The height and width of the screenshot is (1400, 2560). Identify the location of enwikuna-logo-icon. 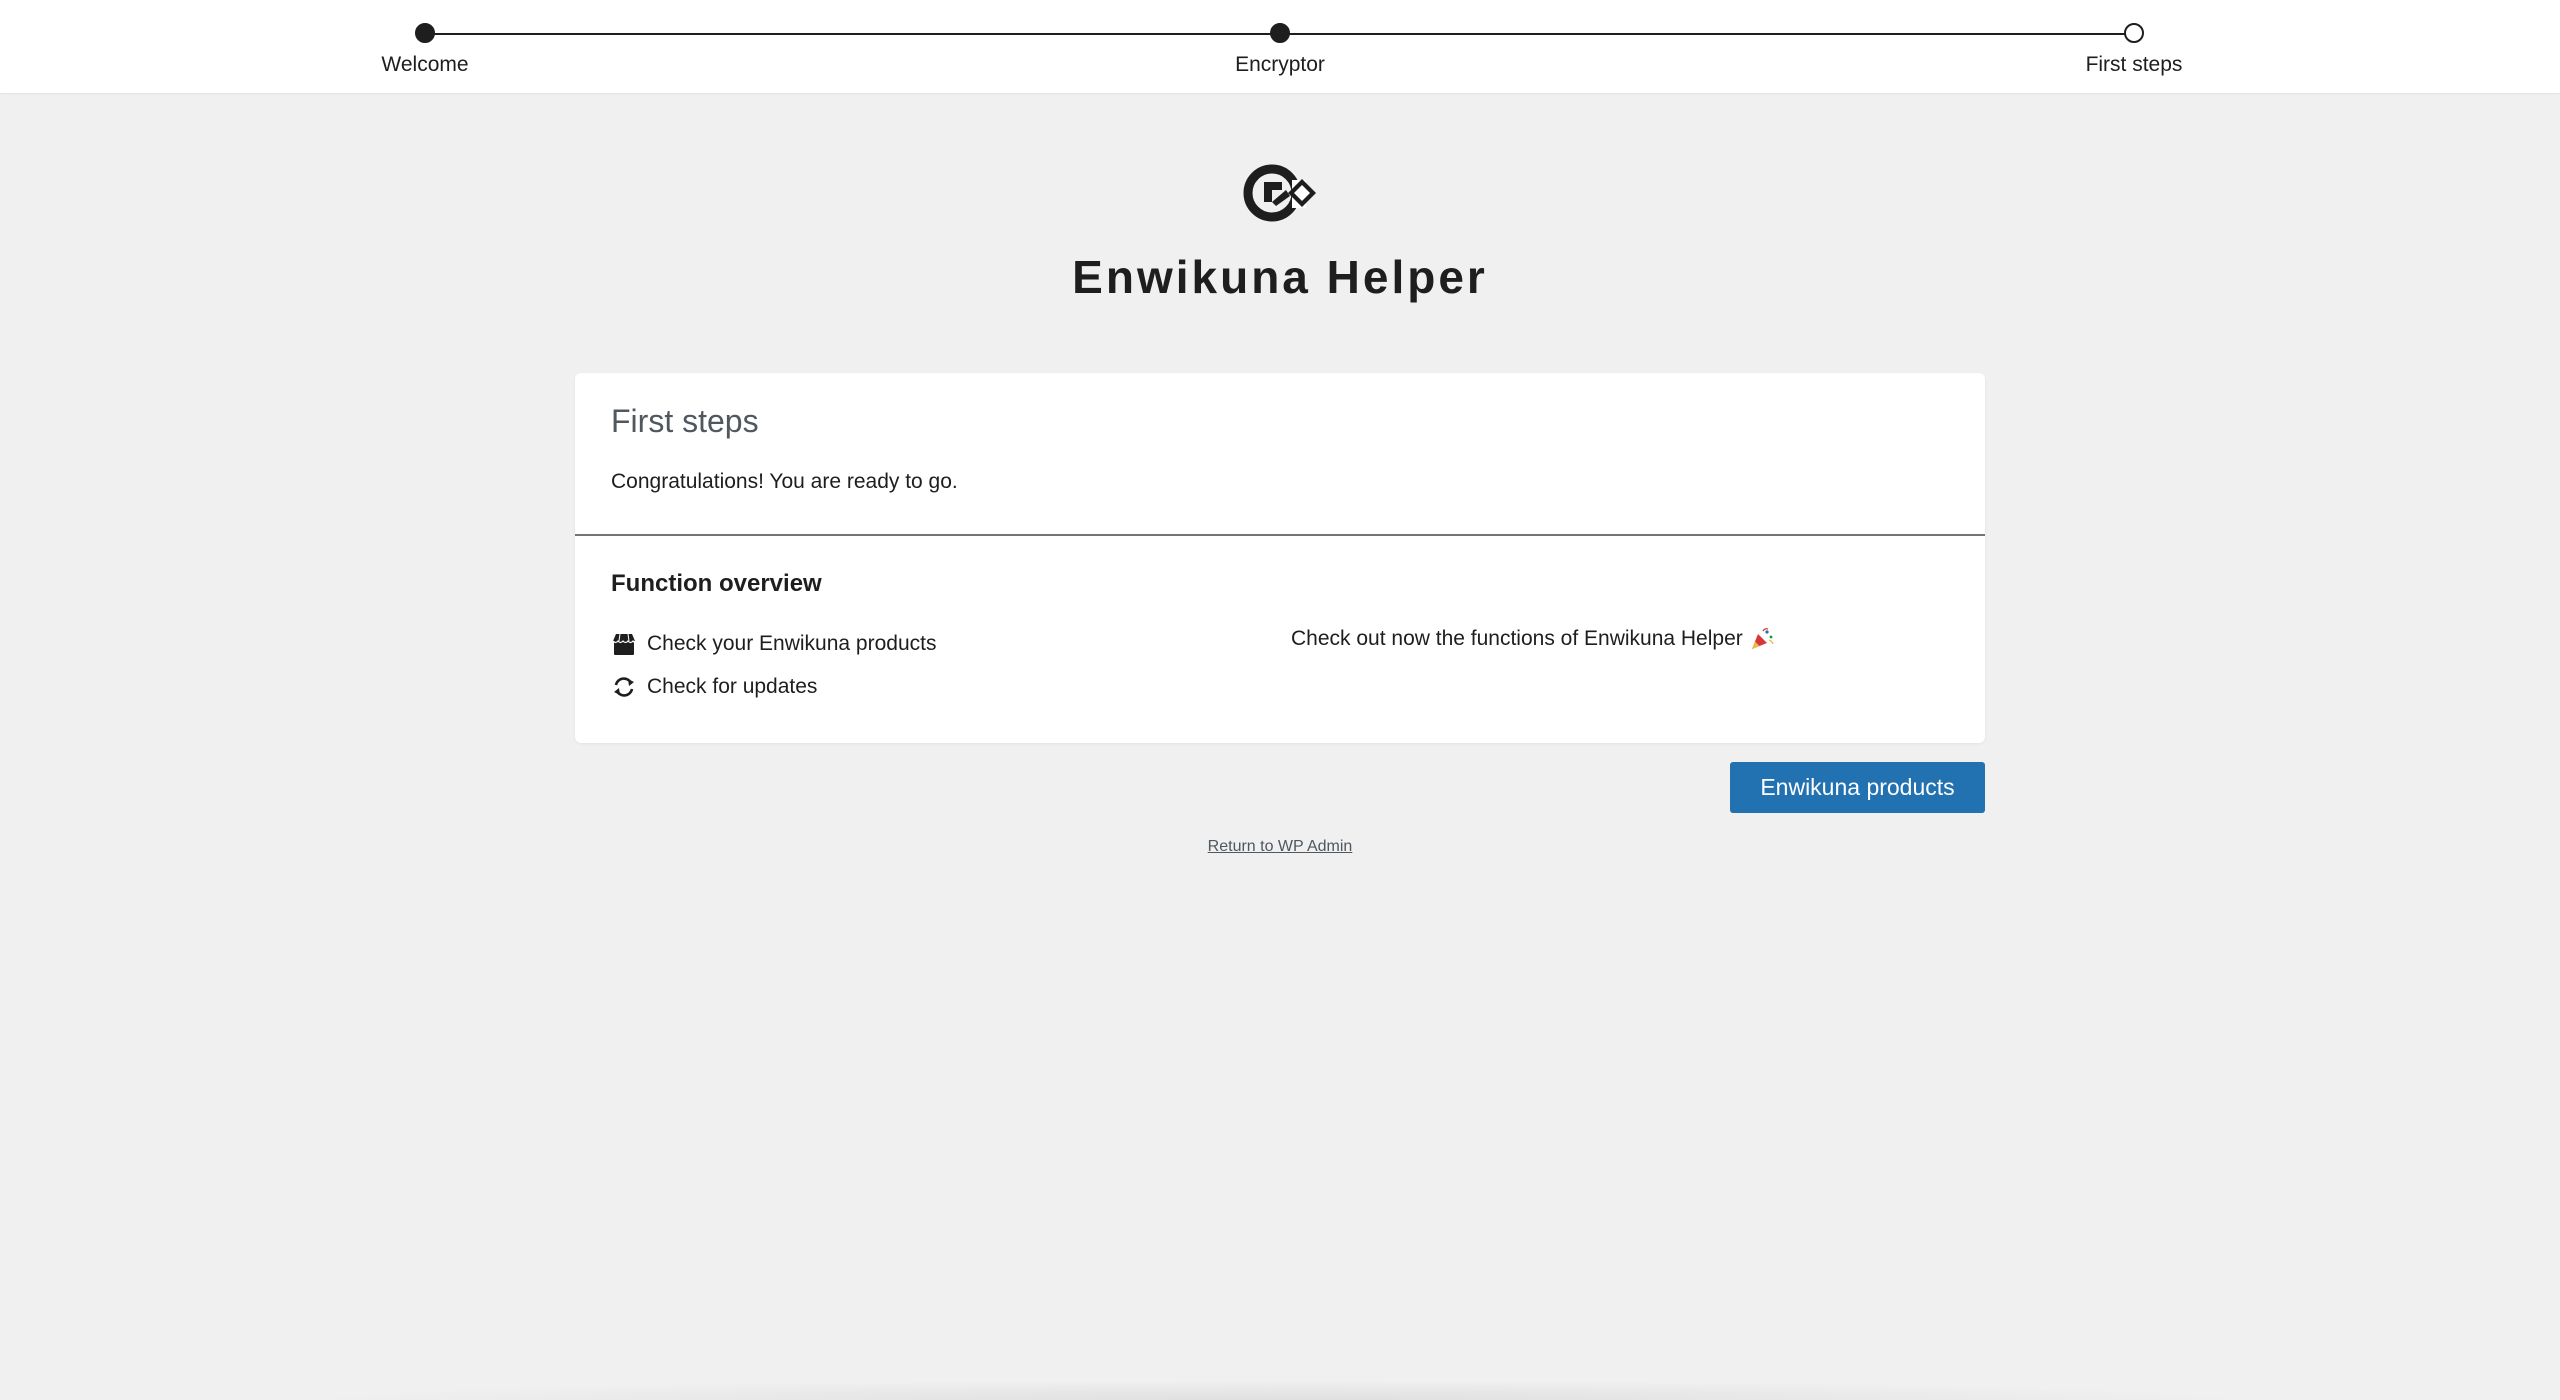
(1280, 195).